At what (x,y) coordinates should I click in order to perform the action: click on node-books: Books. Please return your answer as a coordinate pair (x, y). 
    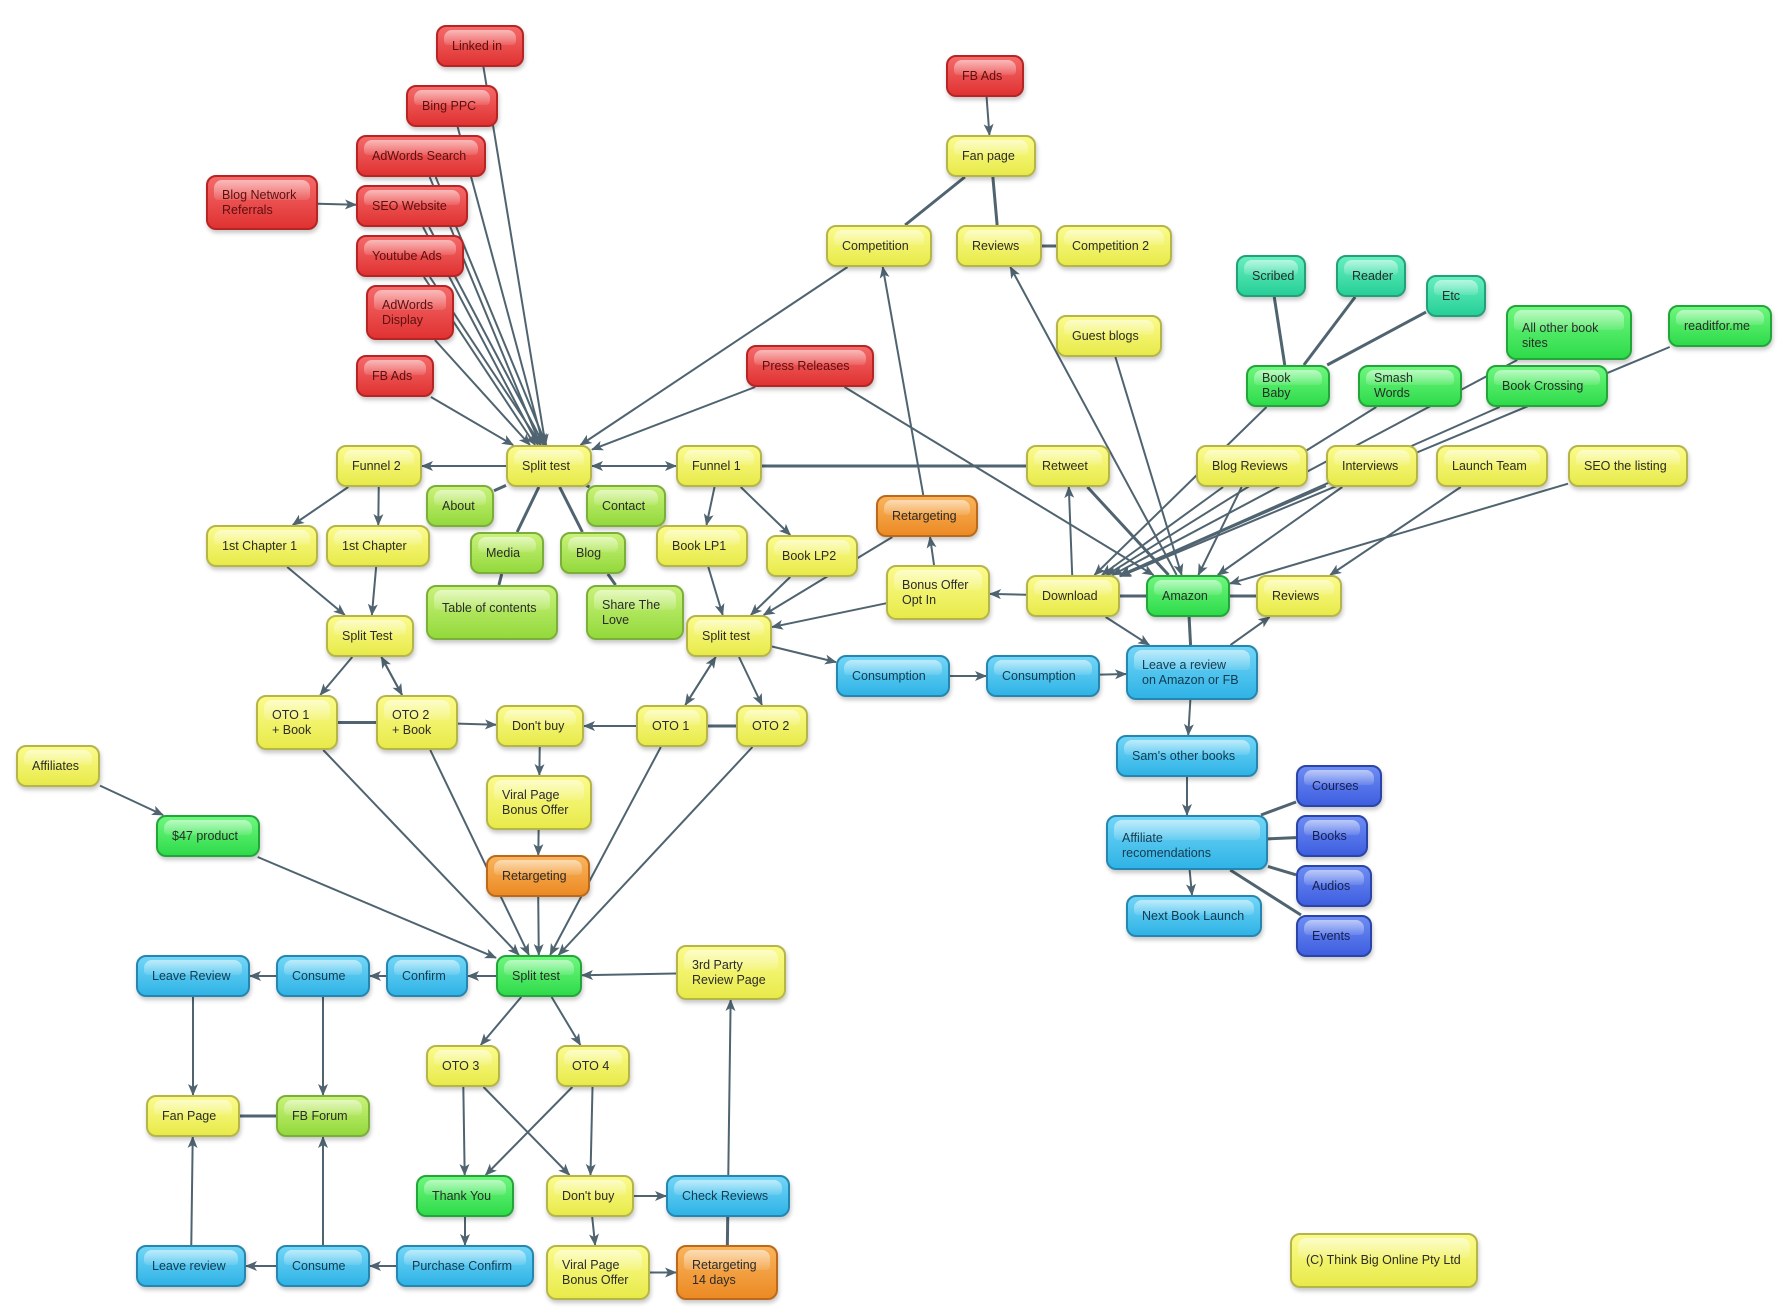
    Looking at the image, I should click on (1332, 836).